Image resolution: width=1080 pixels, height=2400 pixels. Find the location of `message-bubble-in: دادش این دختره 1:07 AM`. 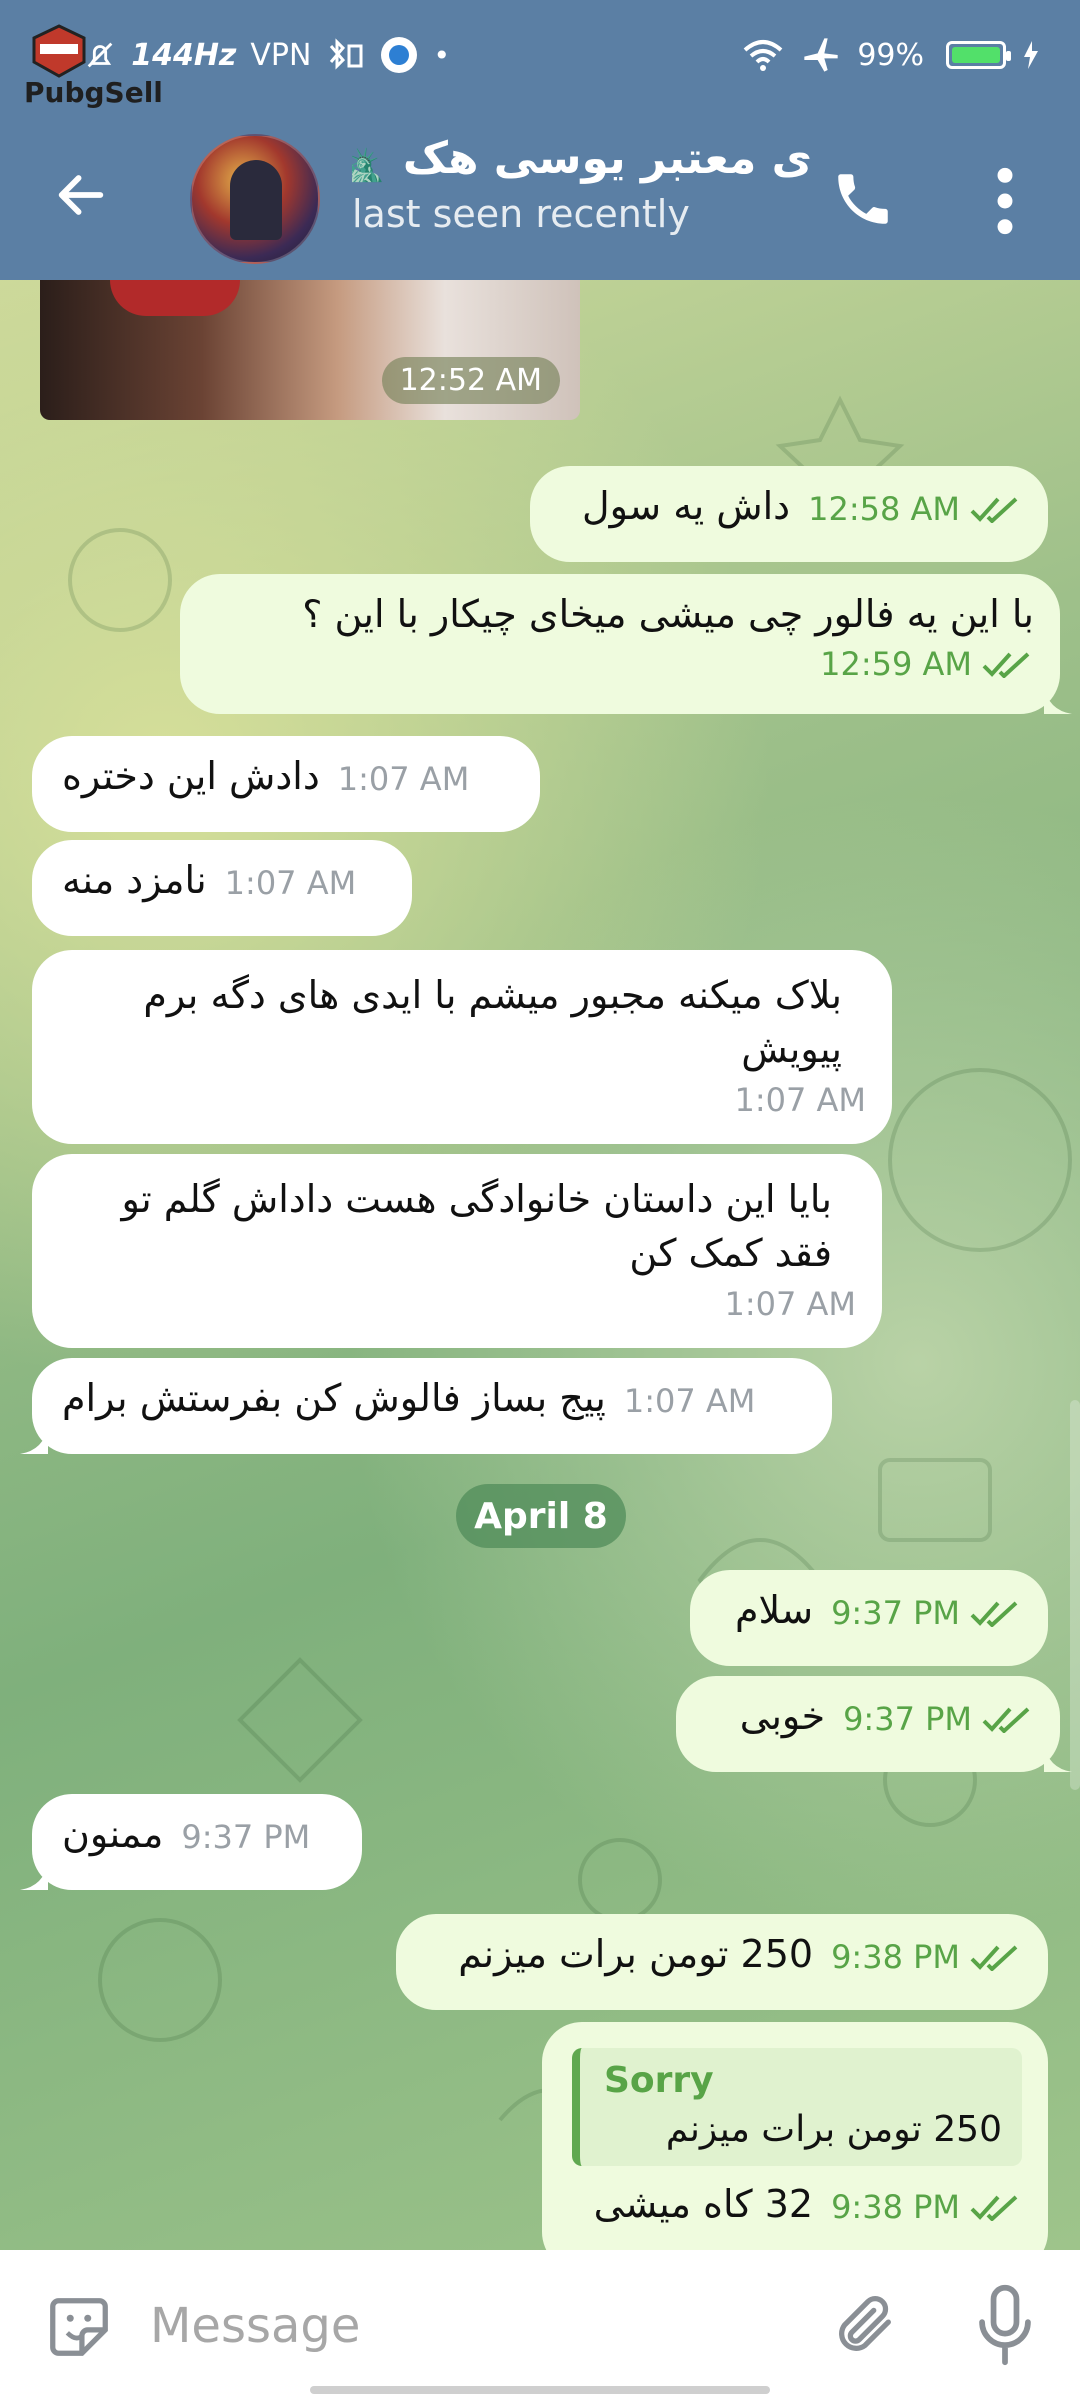

message-bubble-in: دادش این دختره 1:07 AM is located at coordinates (286, 784).